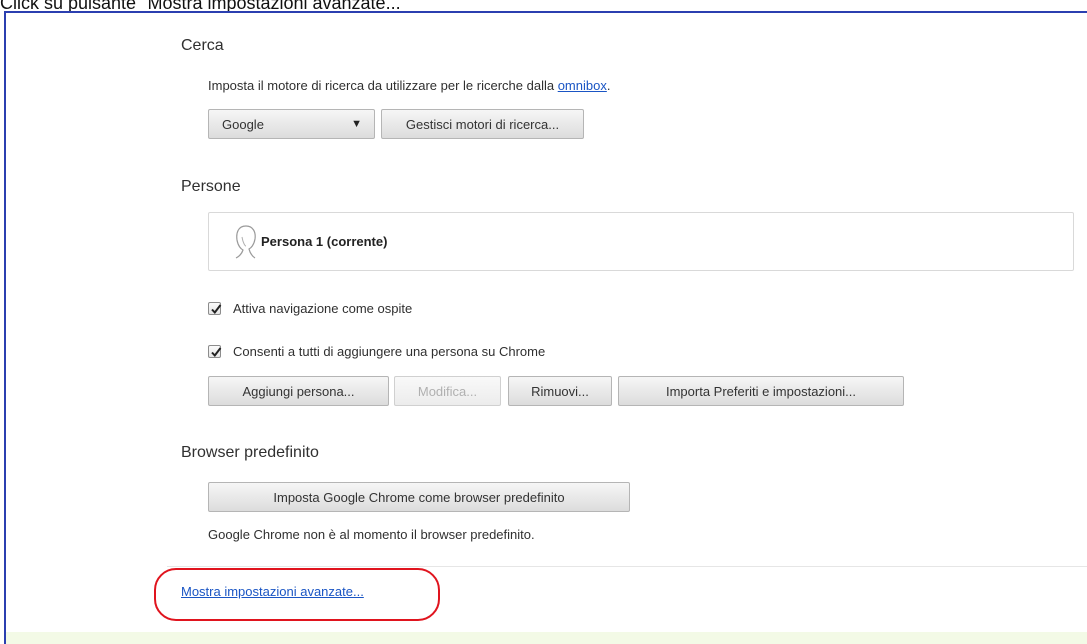  Describe the element at coordinates (243, 124) in the screenshot. I see `search-engine-value: Google` at that location.